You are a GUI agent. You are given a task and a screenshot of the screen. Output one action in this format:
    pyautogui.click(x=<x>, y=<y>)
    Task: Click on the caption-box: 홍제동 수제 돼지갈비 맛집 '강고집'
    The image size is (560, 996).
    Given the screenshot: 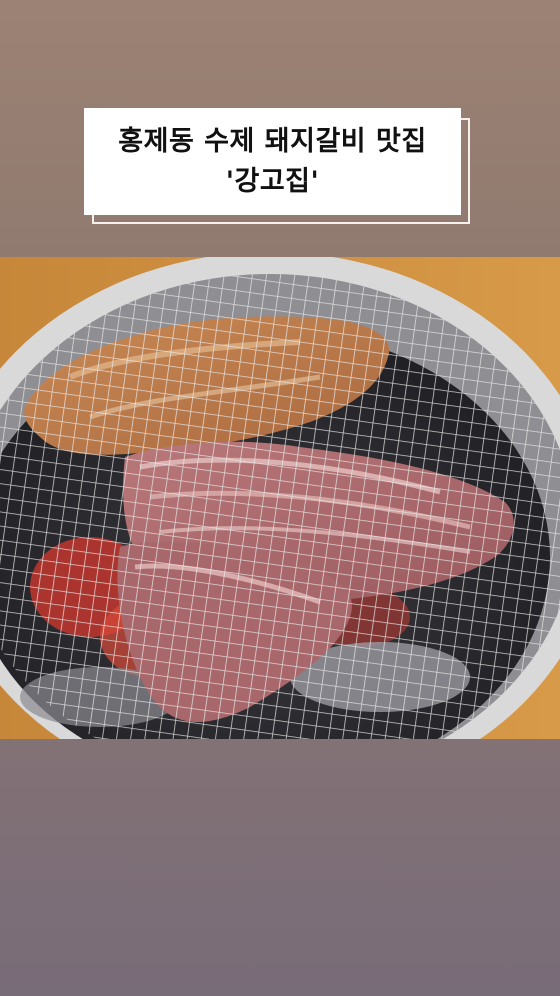 What is the action you would take?
    pyautogui.click(x=272, y=161)
    